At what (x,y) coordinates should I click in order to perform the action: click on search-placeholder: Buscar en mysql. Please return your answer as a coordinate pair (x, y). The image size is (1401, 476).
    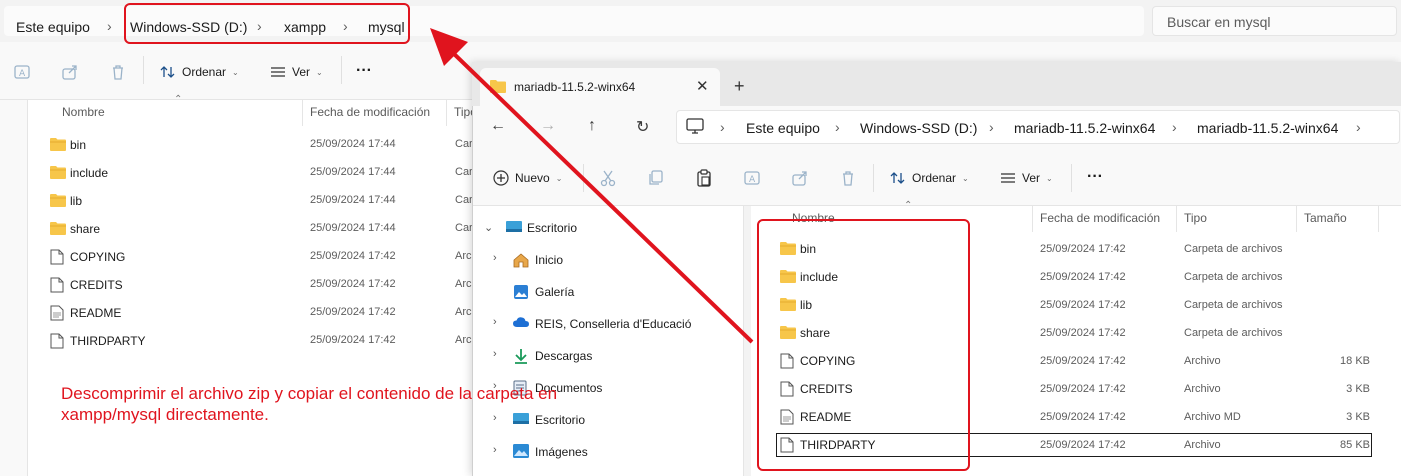
    Looking at the image, I should click on (1219, 22).